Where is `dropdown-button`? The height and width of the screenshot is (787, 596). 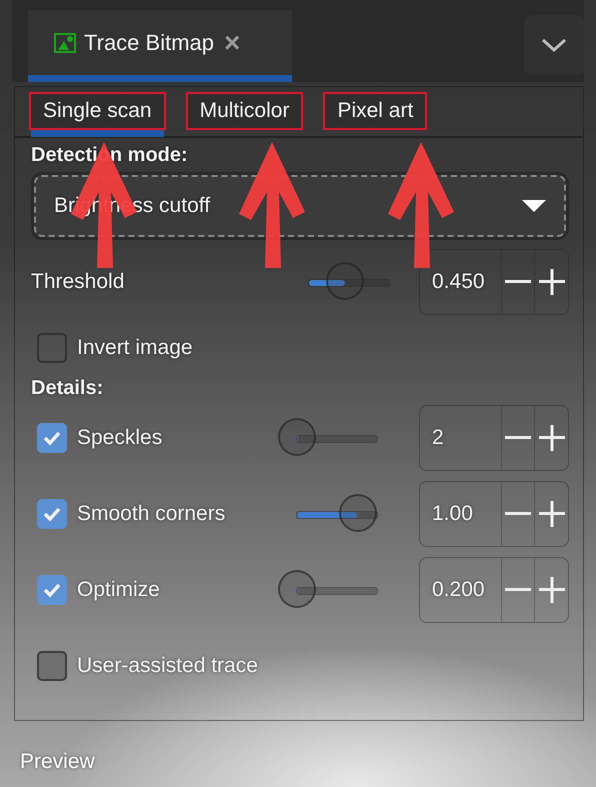 dropdown-button is located at coordinates (554, 45).